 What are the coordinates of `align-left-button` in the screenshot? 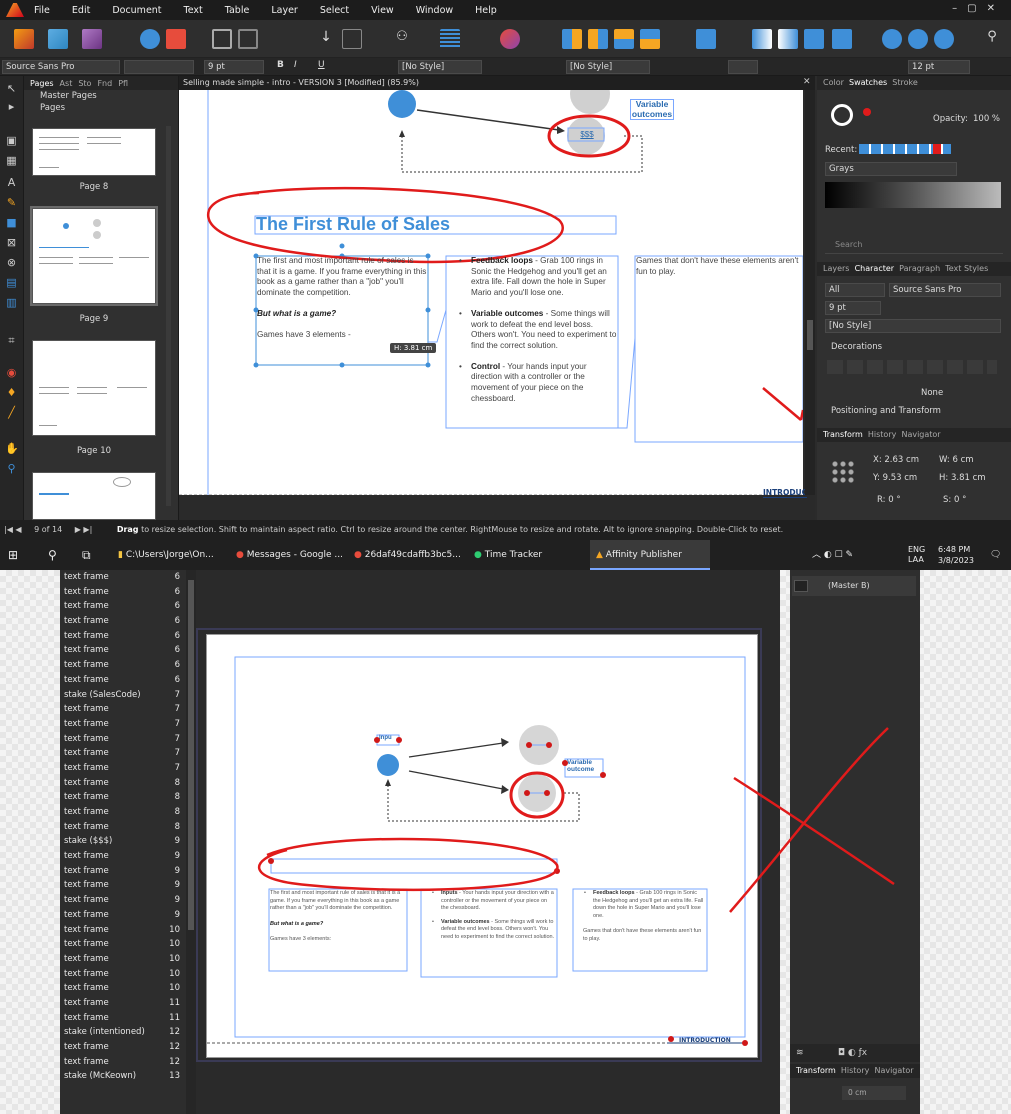 It's located at (743, 67).